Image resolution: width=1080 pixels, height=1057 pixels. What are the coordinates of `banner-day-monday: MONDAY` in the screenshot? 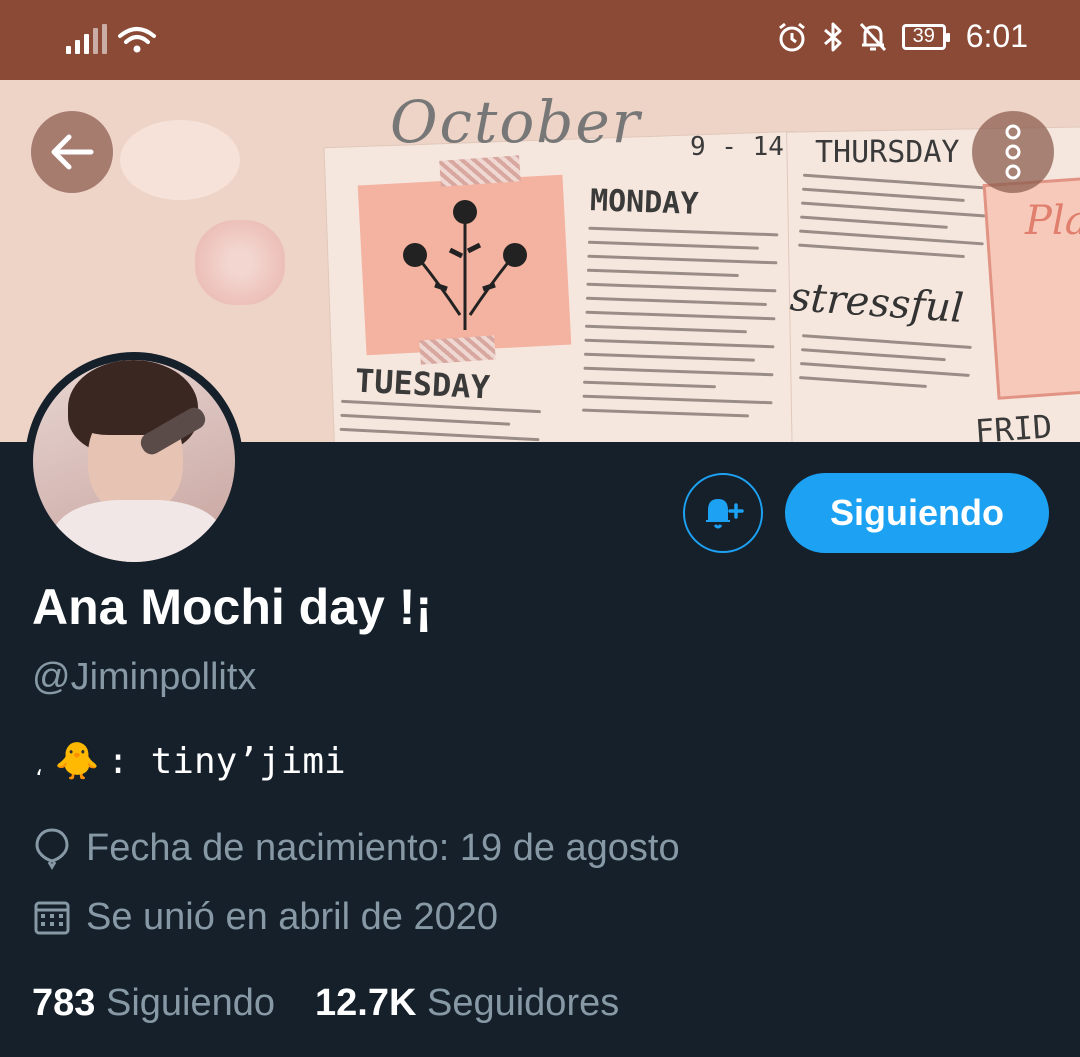 It's located at (644, 202).